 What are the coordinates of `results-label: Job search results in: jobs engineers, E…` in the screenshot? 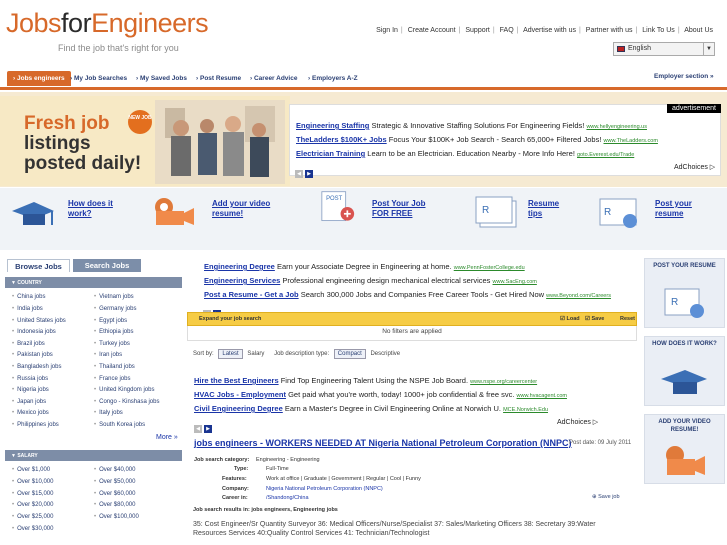 It's located at (265, 510).